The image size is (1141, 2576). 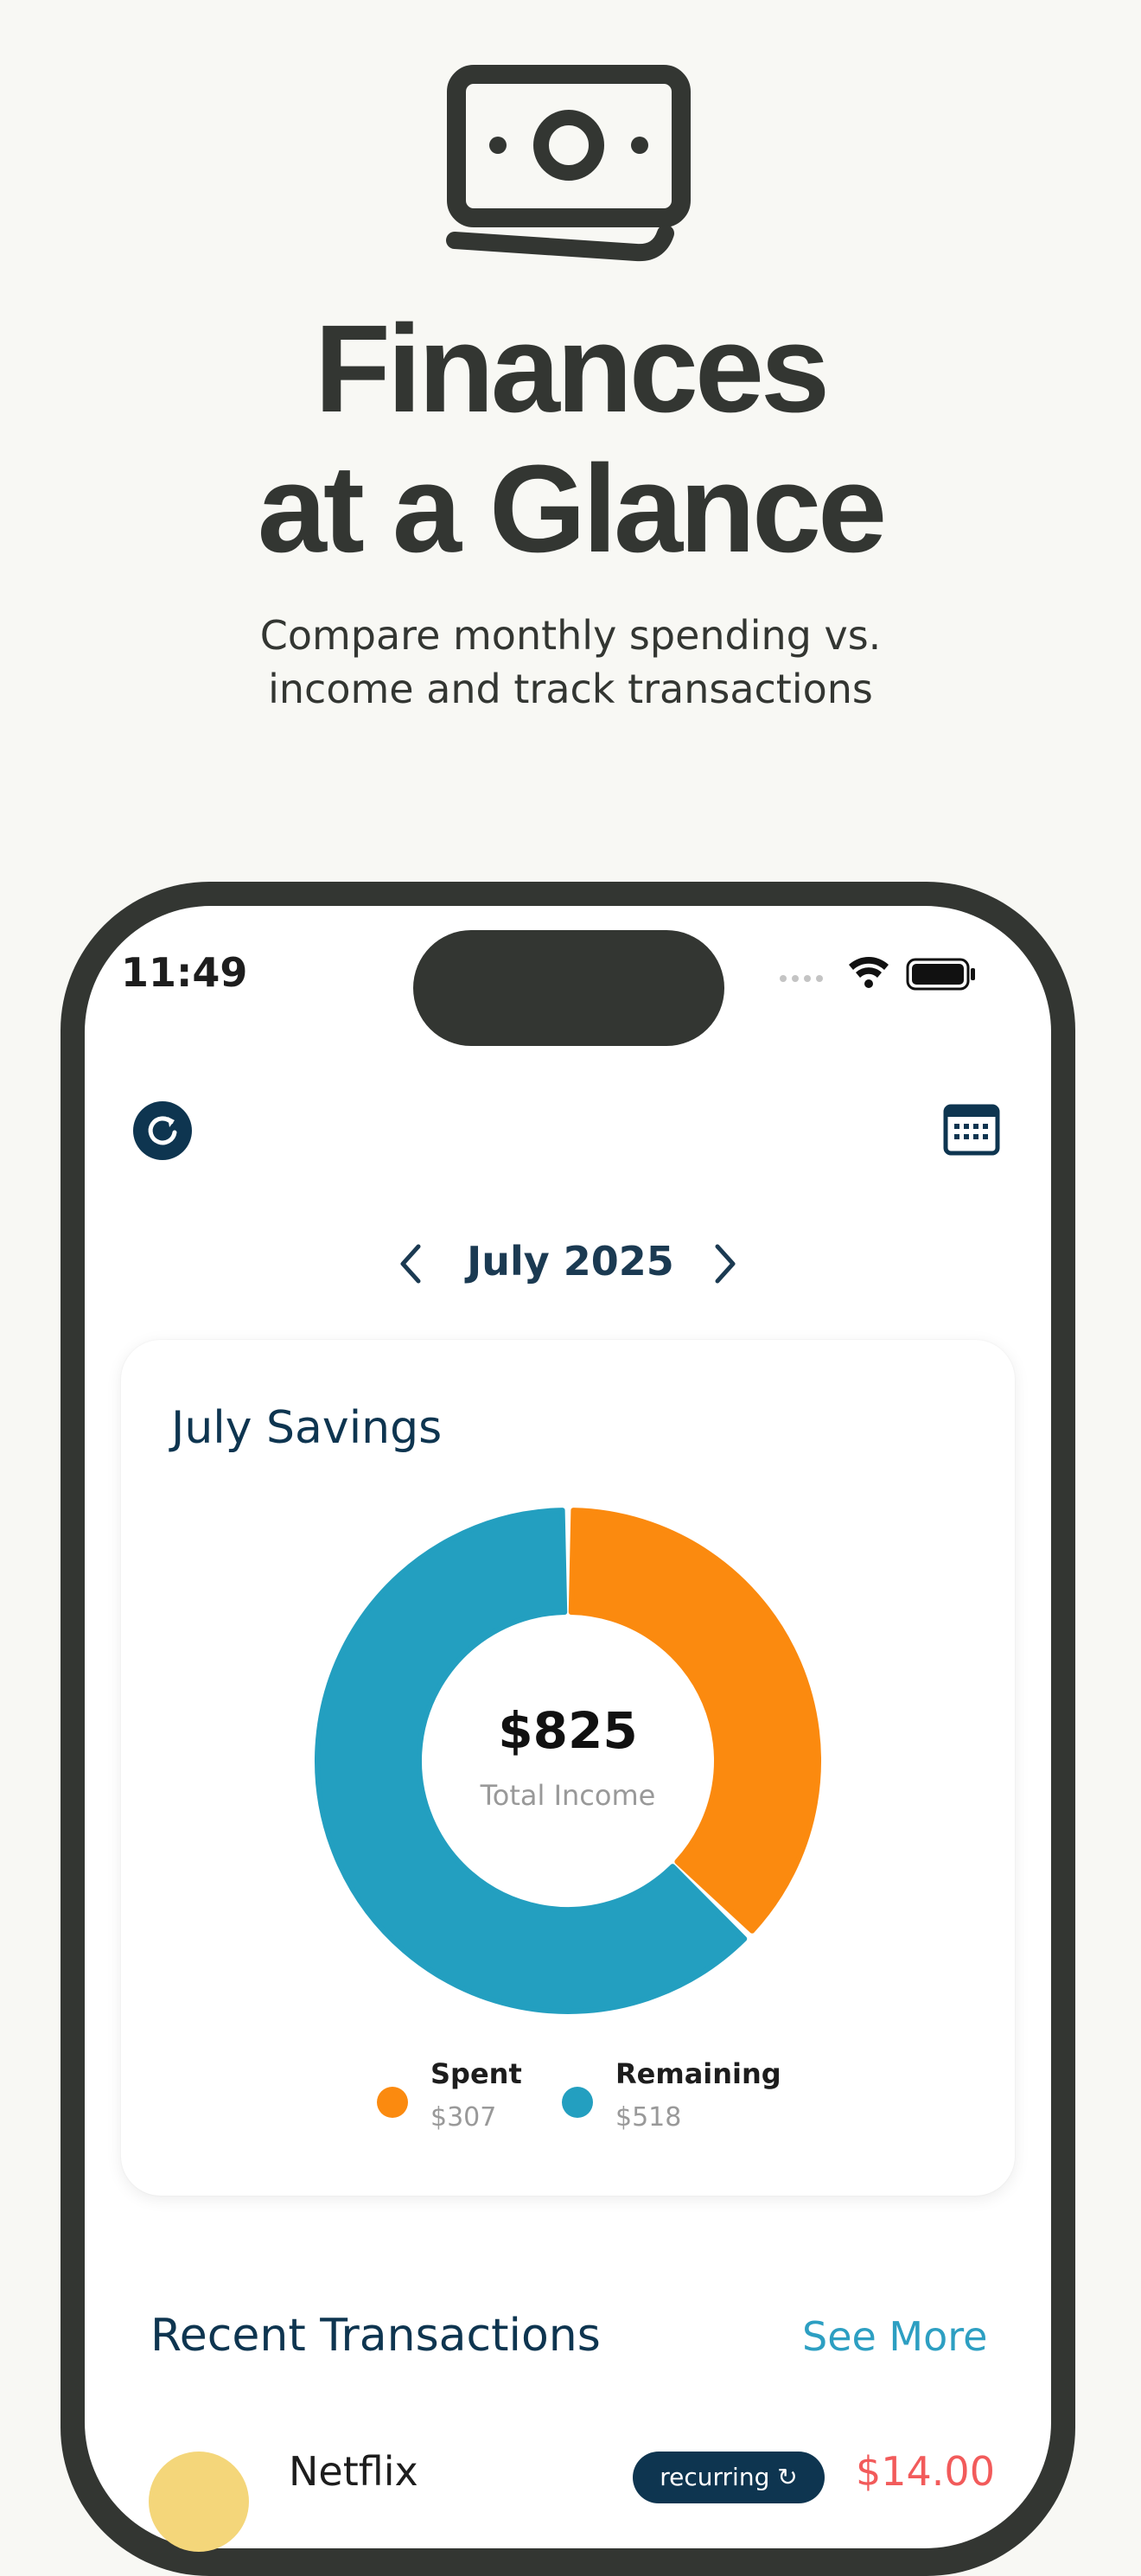 What do you see at coordinates (568, 1761) in the screenshot?
I see `savings-donut-chart` at bounding box center [568, 1761].